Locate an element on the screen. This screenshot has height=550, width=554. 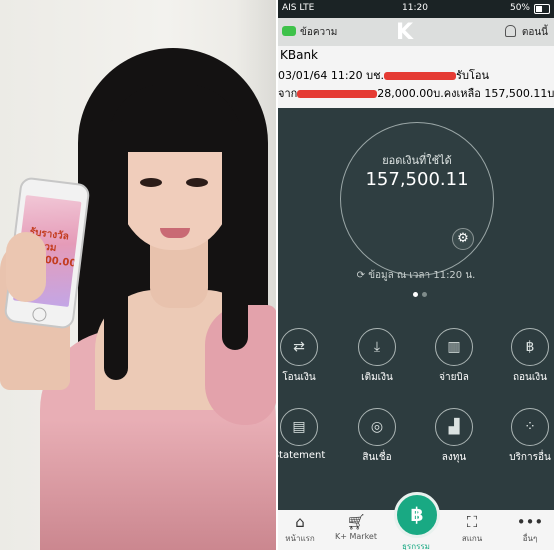
hand is located at coordinates (26, 267).